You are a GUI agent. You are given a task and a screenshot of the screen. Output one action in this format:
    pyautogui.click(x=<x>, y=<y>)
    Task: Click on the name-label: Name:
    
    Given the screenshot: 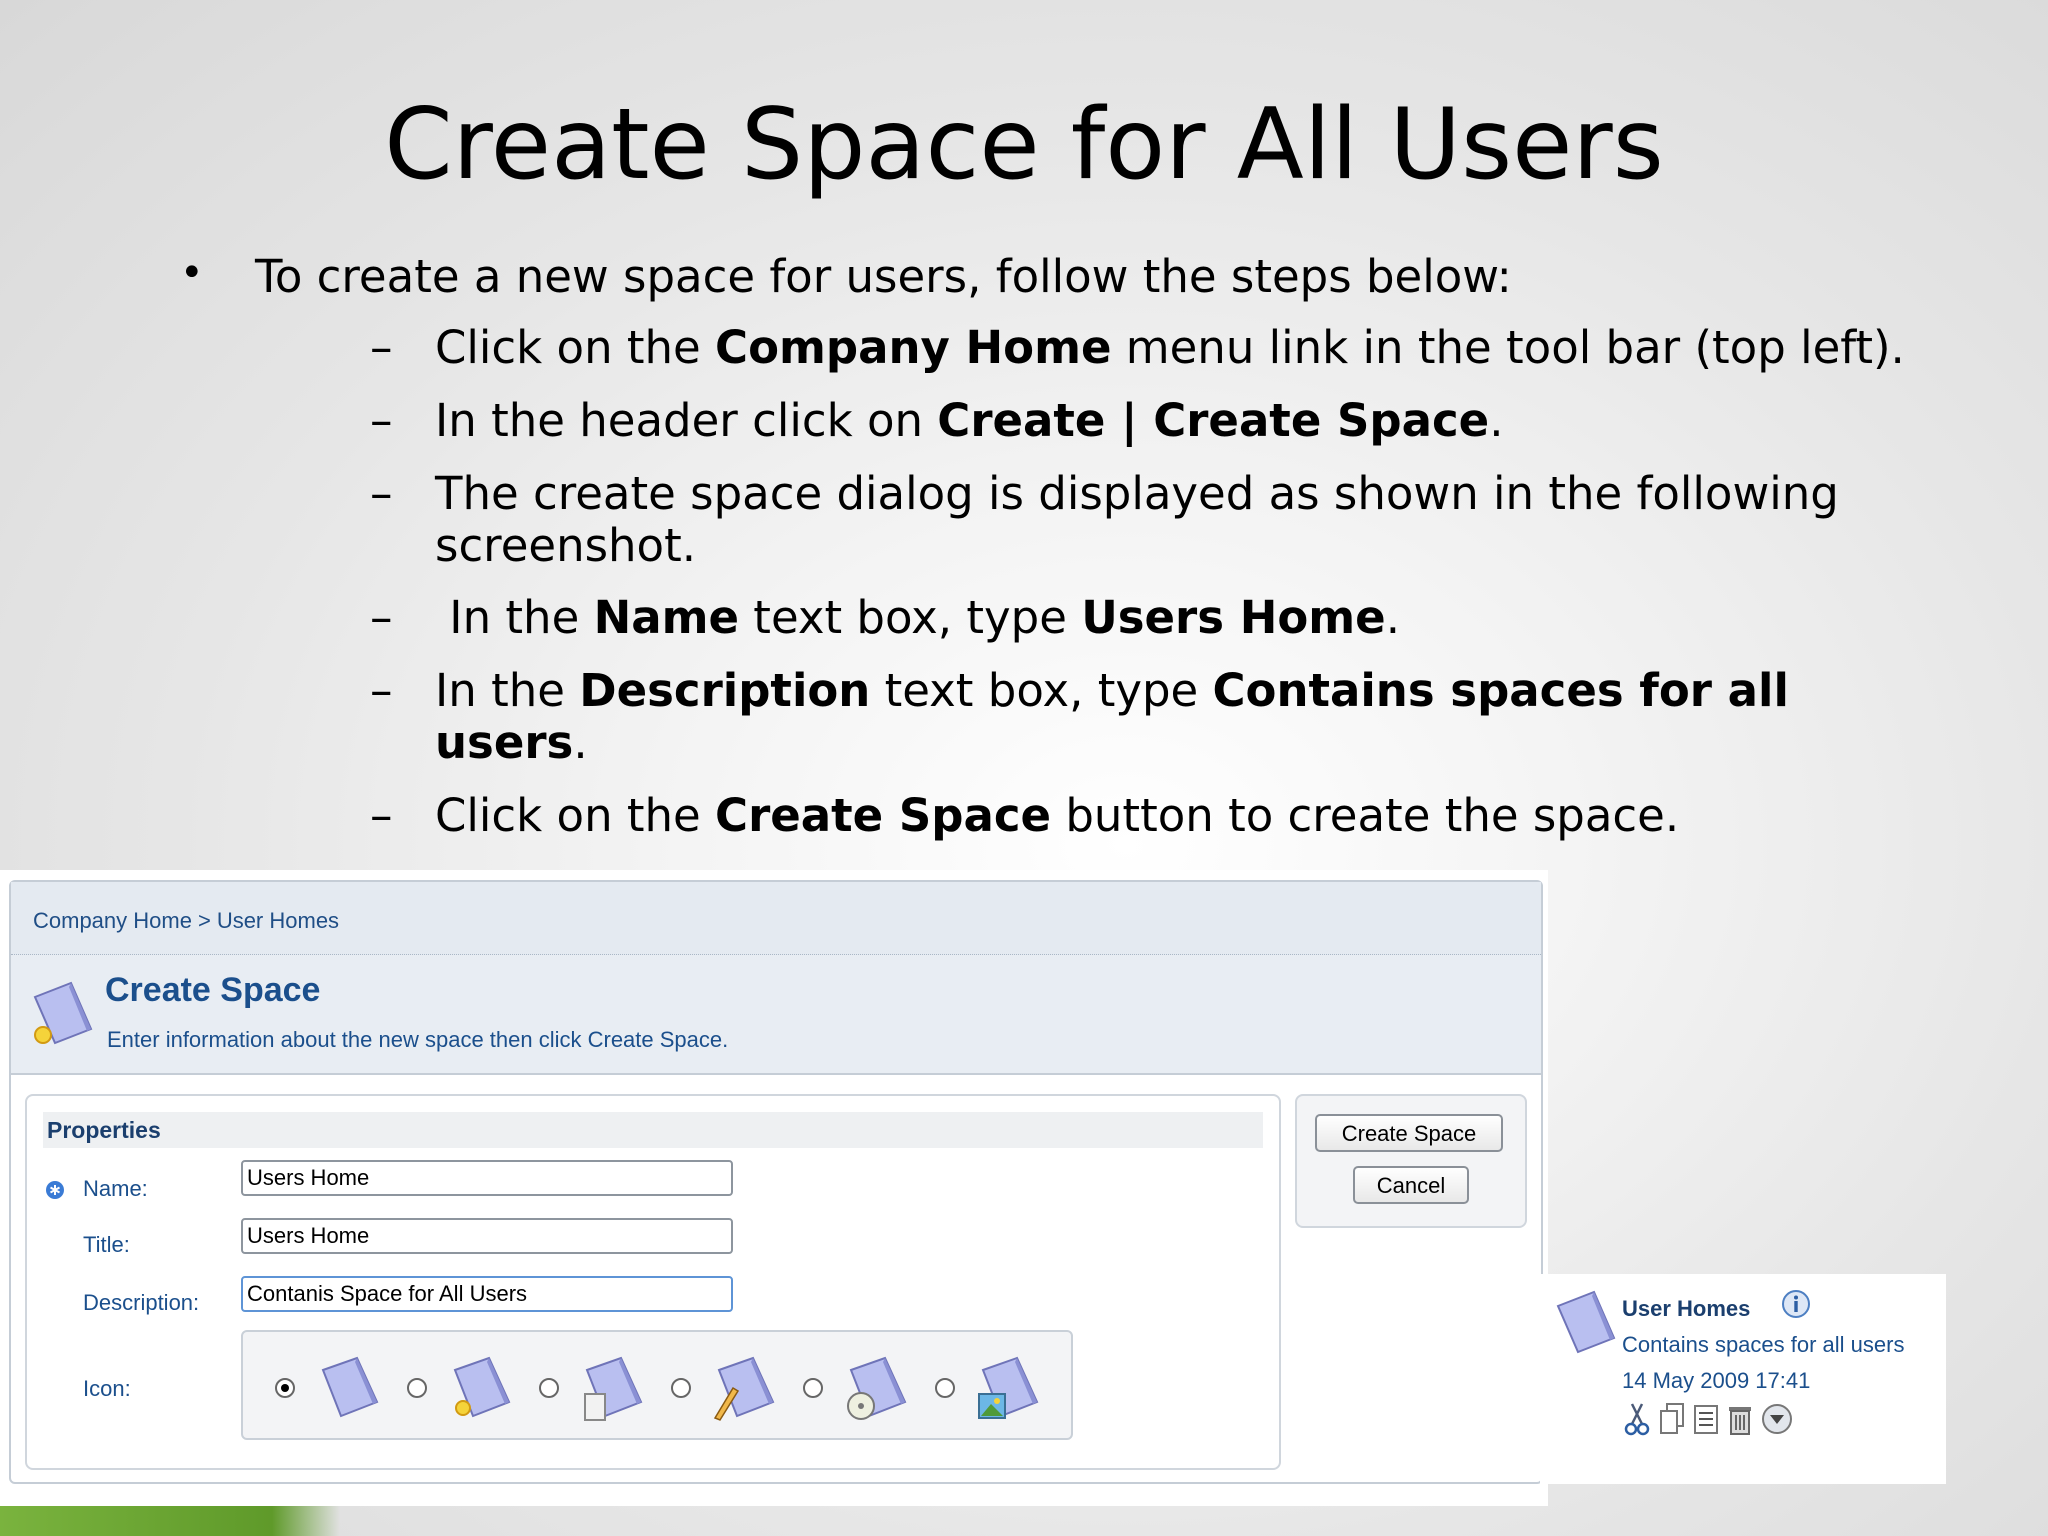 What is the action you would take?
    pyautogui.click(x=115, y=1188)
    